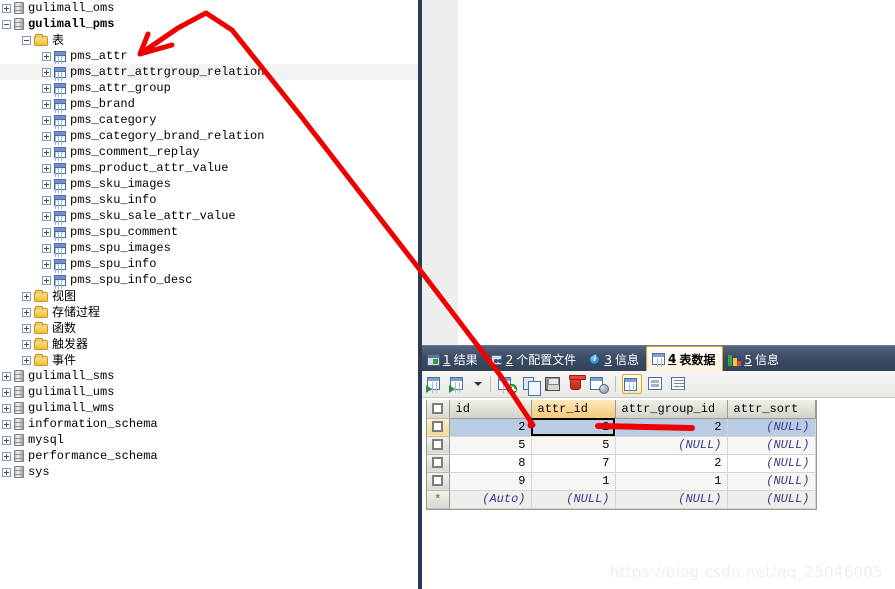 Image resolution: width=895 pixels, height=589 pixels. Describe the element at coordinates (621, 463) in the screenshot. I see `table-row: 8 7 2 (NULL)` at that location.